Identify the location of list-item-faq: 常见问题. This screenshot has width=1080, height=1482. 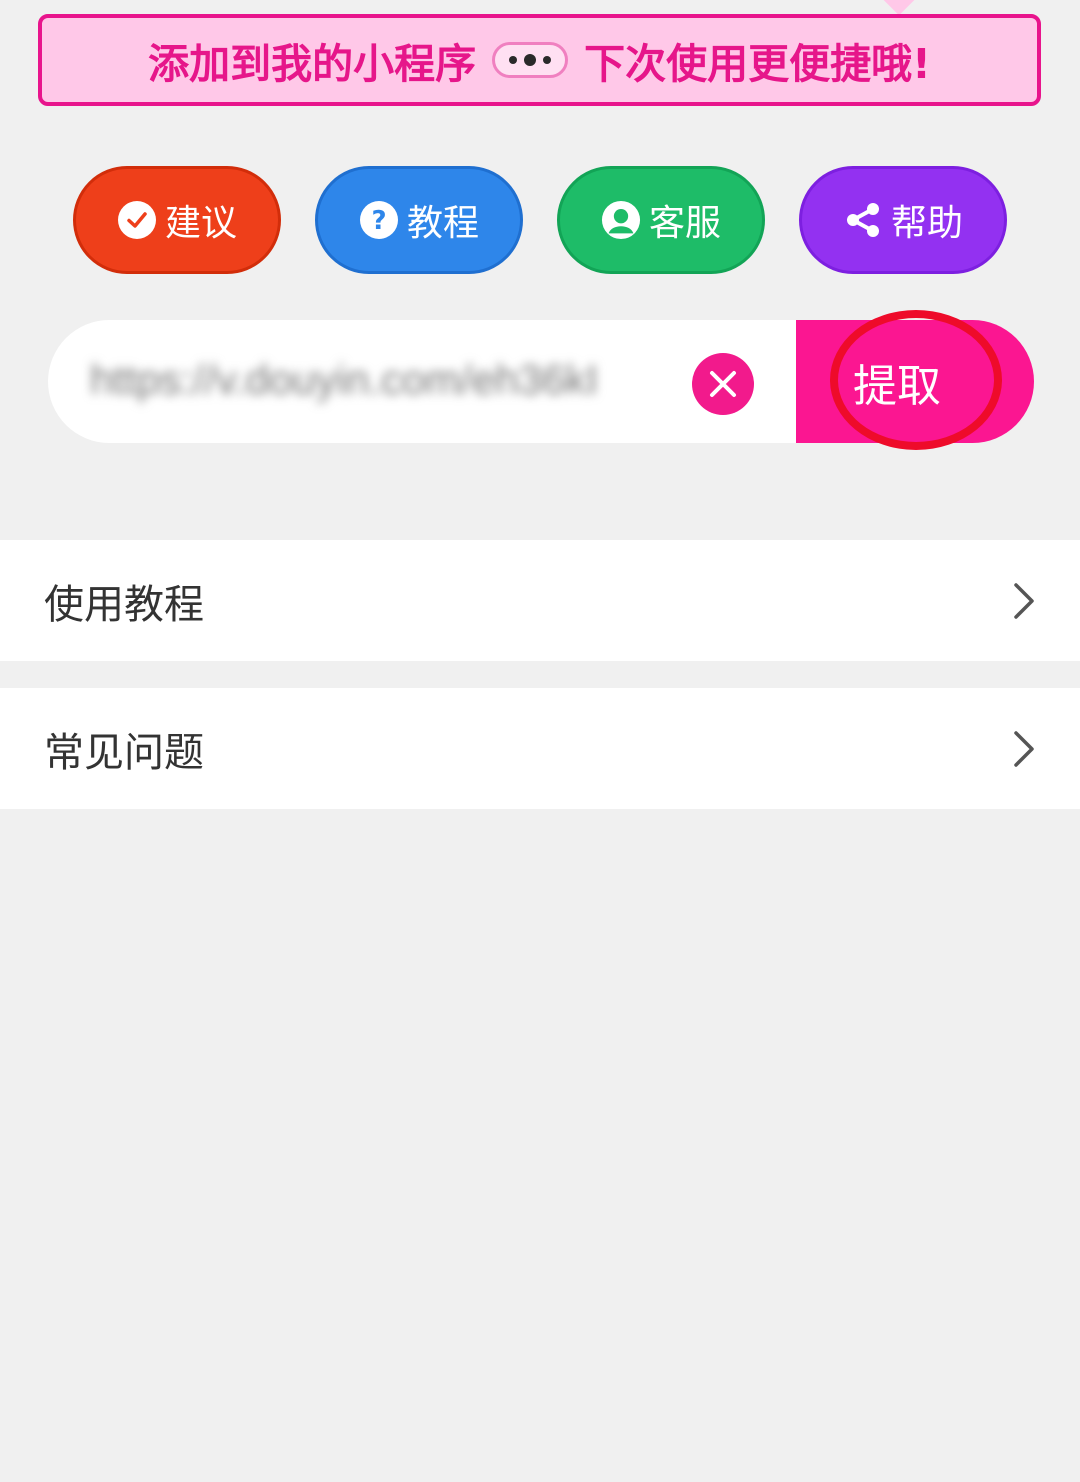
(540, 748).